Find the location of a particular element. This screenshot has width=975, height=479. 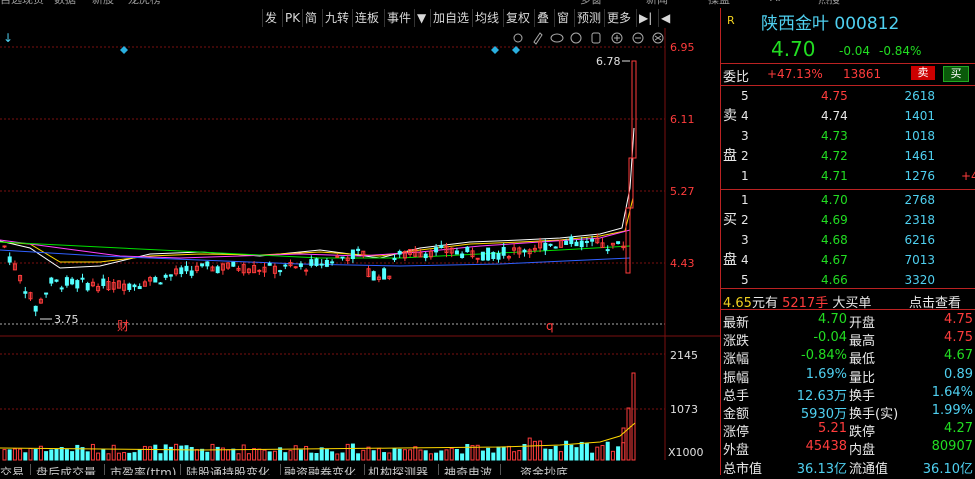

tab-hk-connect-holding: 陆股通持股变化 is located at coordinates (228, 469).